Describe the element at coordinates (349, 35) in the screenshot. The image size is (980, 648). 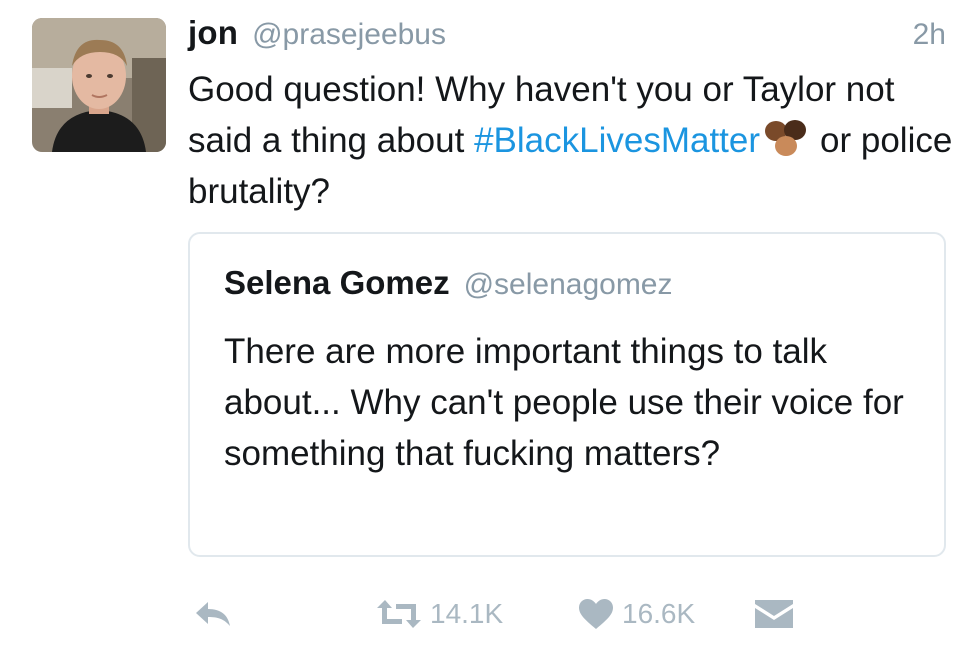
I see `author-handle: @prasejeebus` at that location.